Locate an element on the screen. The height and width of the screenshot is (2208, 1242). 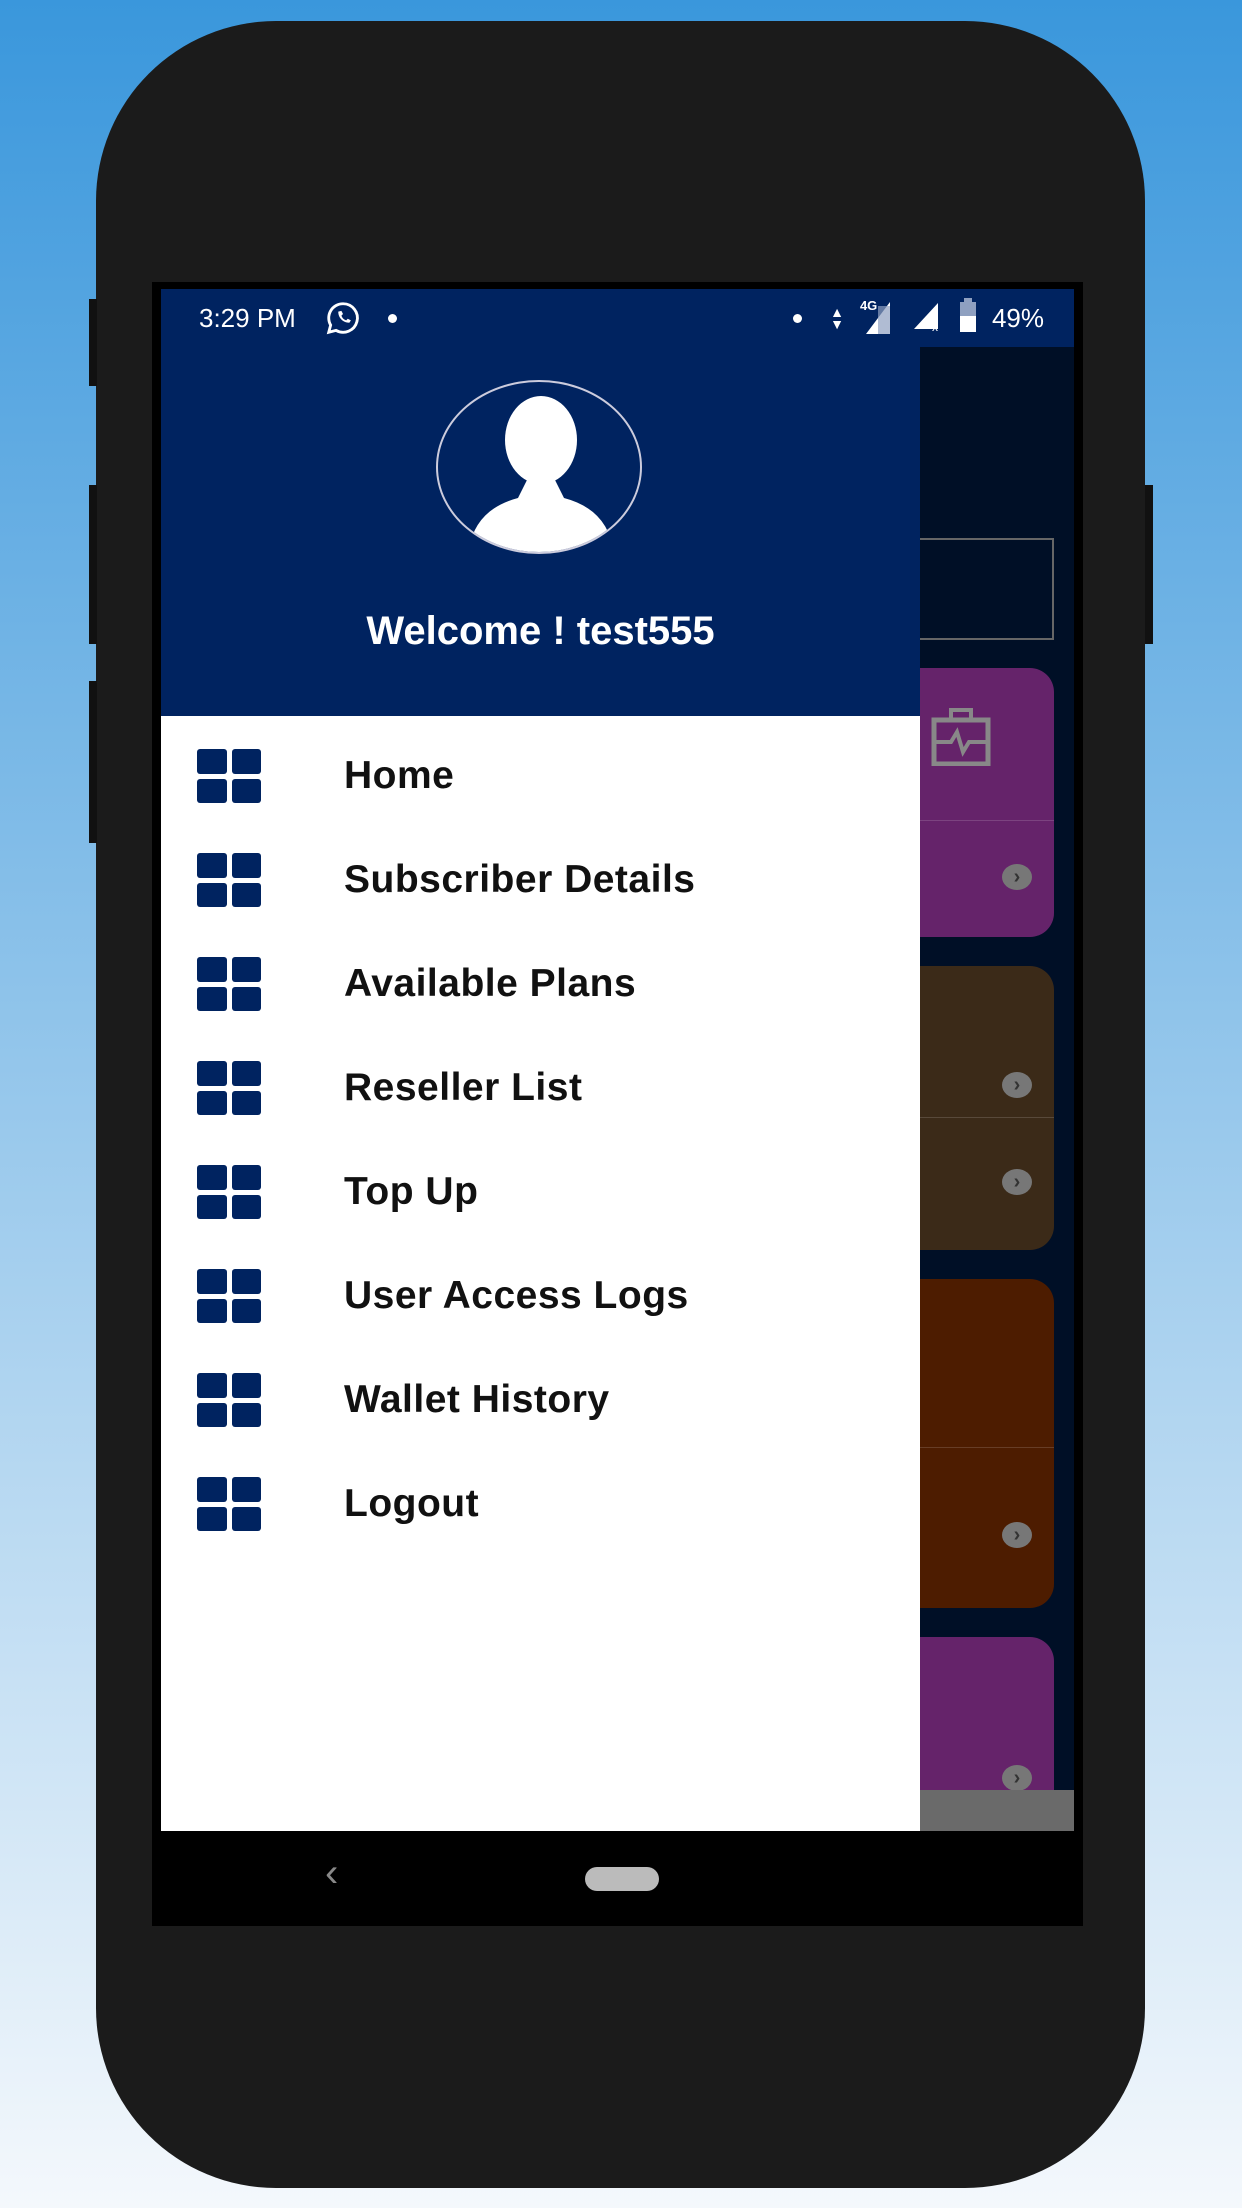
svg-text: x is located at coordinates (935, 325).